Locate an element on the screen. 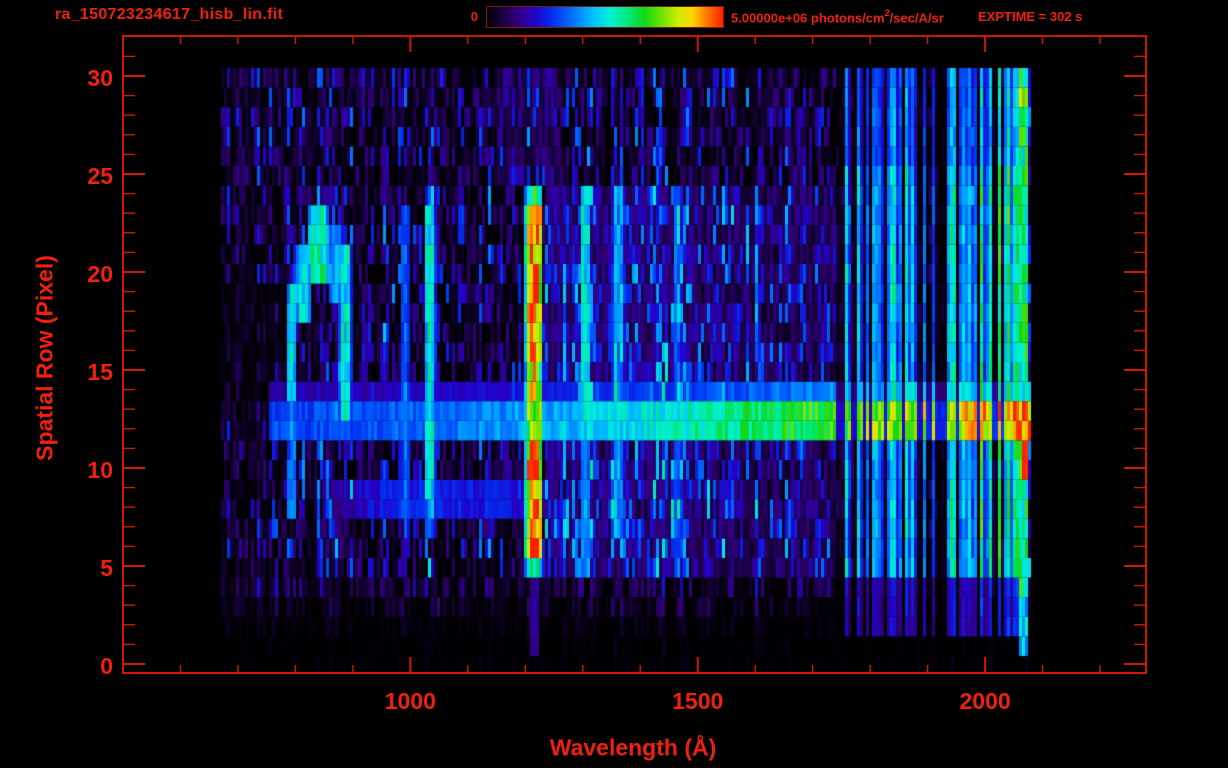 The image size is (1228, 768). colorbar-max-value: 5.00000e+06 is located at coordinates (769, 18).